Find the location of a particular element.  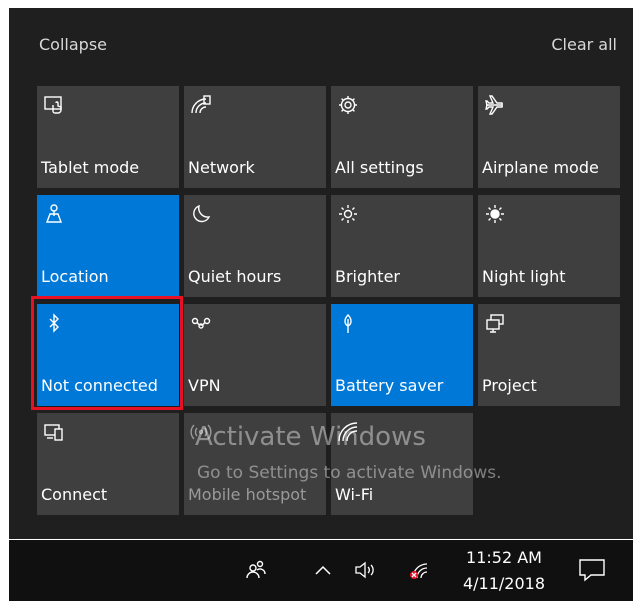

tile-vpn: VPN is located at coordinates (255, 355).